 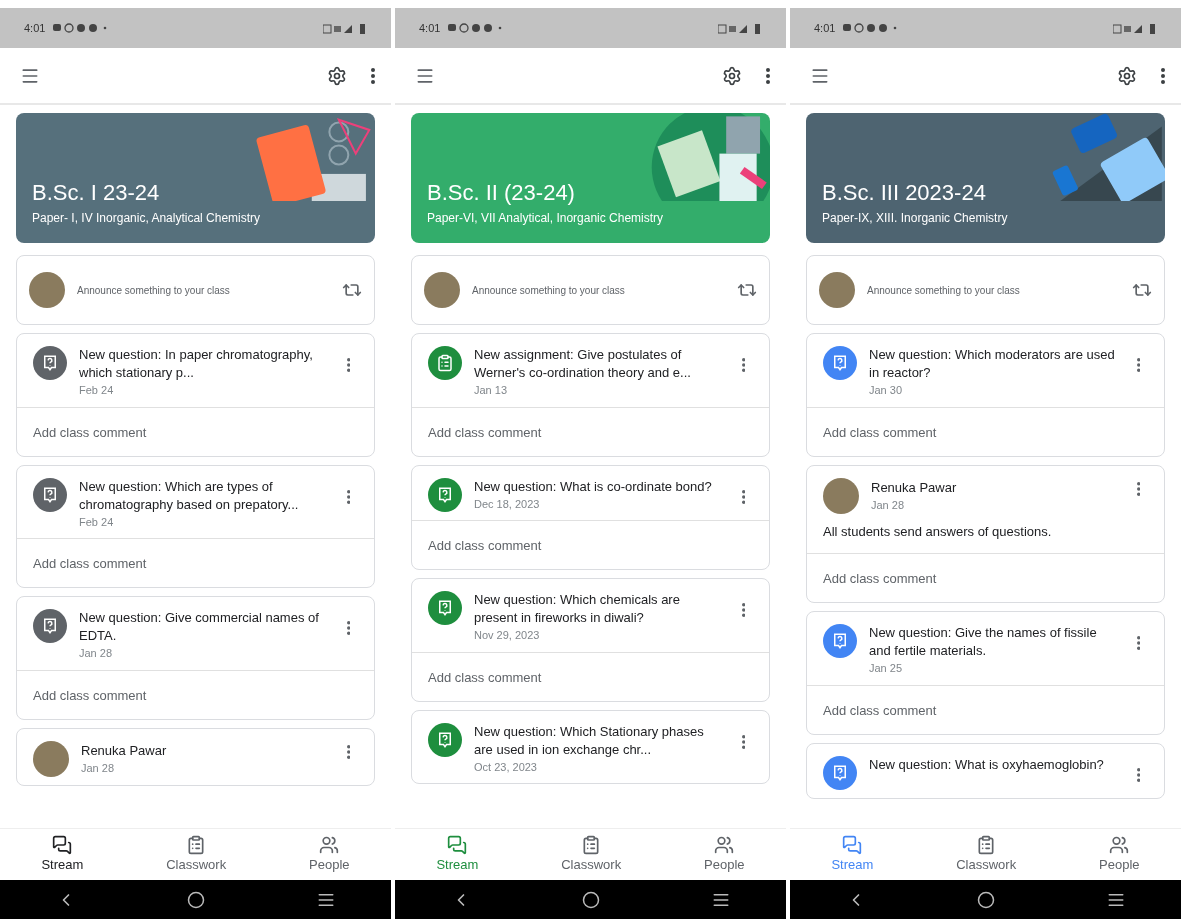 I want to click on post-date: Jan 13, so click(x=491, y=390).